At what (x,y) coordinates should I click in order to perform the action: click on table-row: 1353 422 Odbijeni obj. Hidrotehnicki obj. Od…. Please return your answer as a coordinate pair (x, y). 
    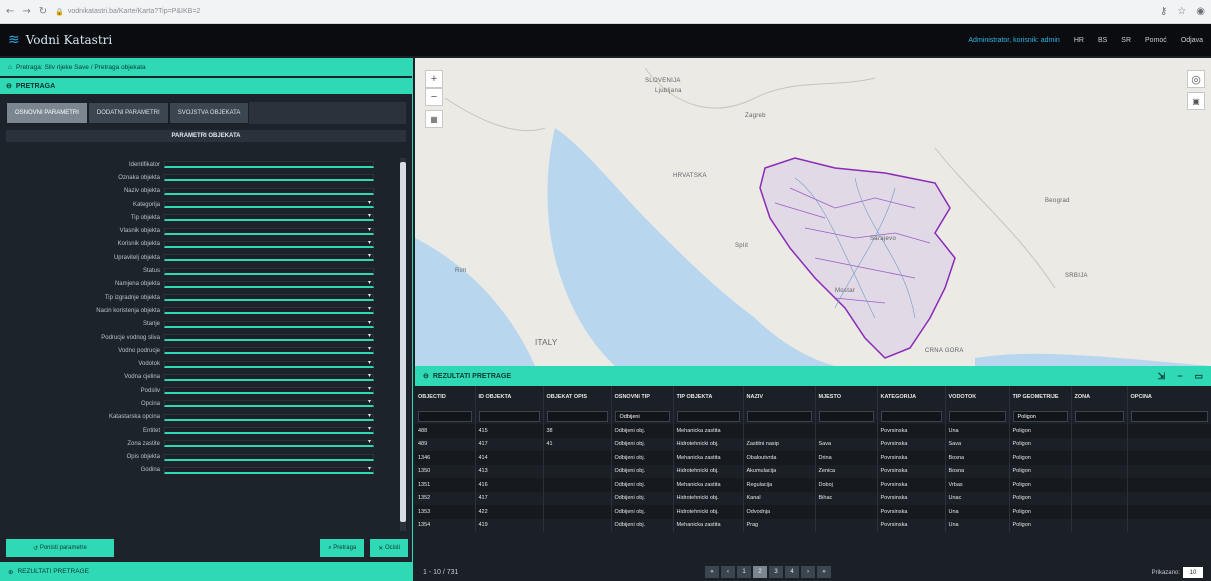
    Looking at the image, I should click on (813, 512).